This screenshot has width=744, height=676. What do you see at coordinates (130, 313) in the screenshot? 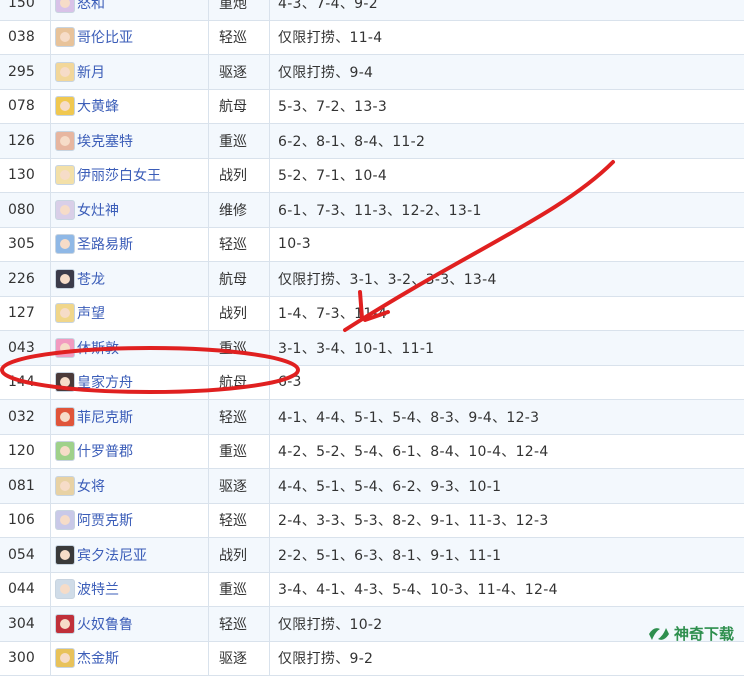
I see `ship-name-cell: 声望` at bounding box center [130, 313].